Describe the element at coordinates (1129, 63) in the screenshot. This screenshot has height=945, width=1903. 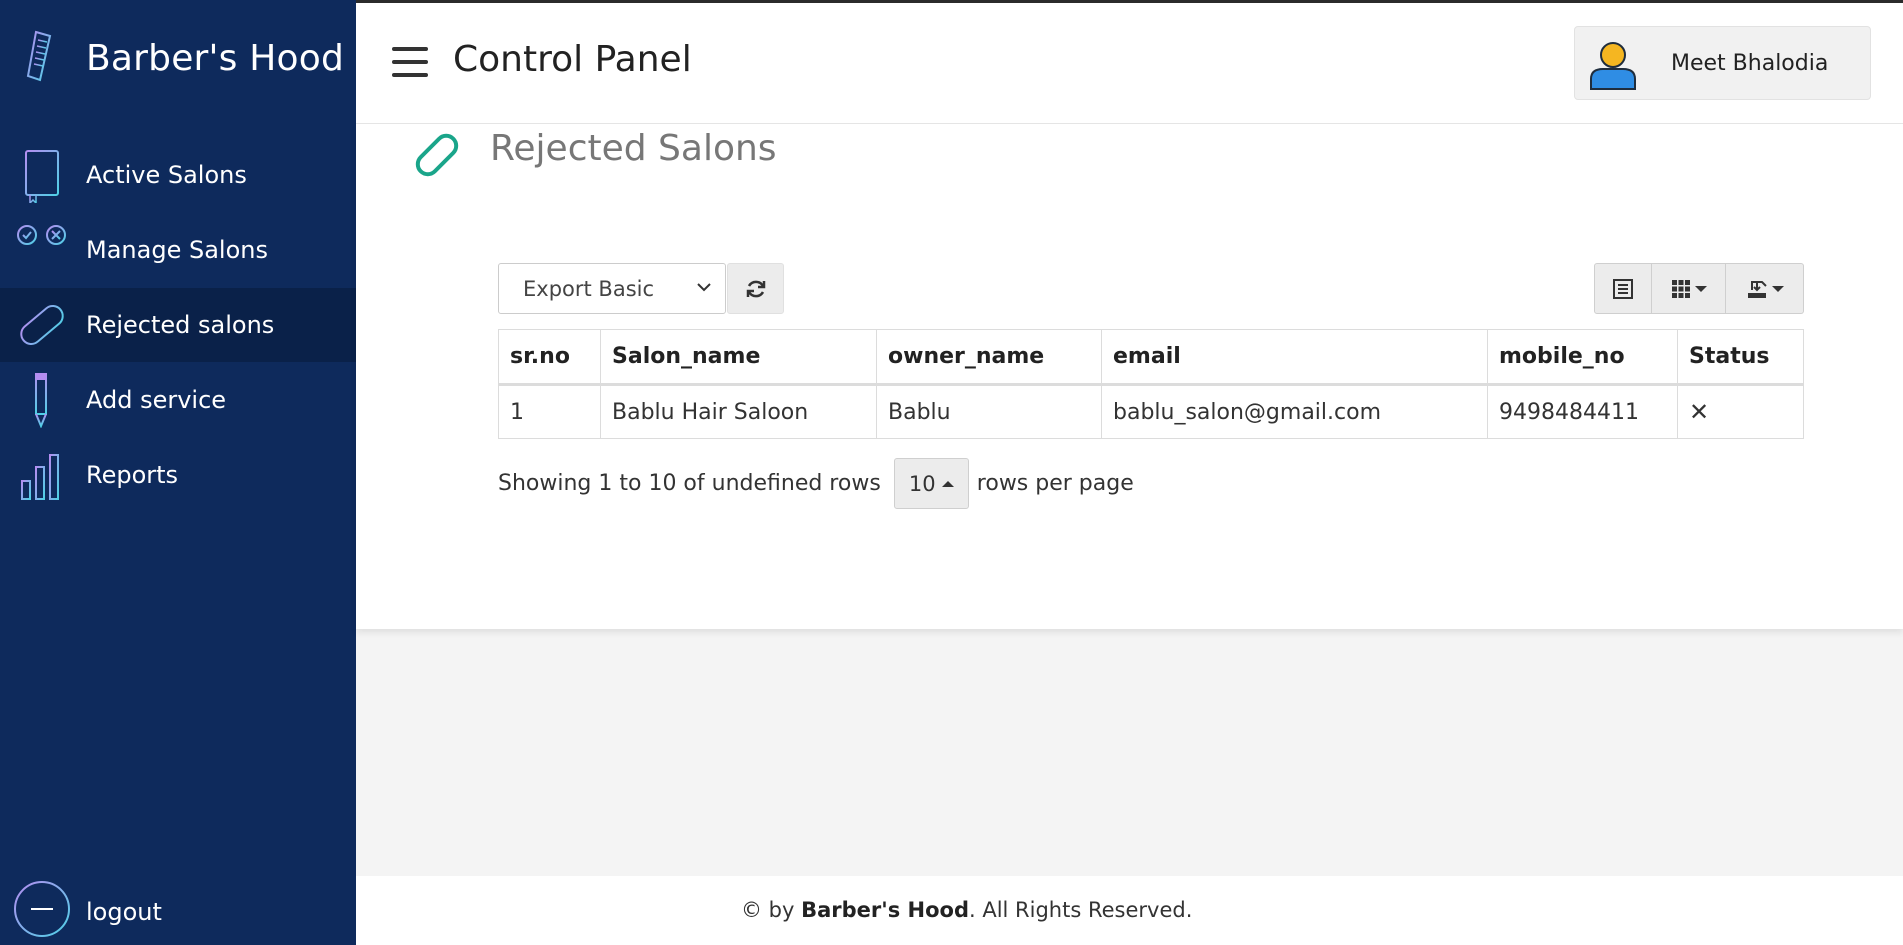
I see `top-header: Control Panel Meet Bhalodia` at that location.